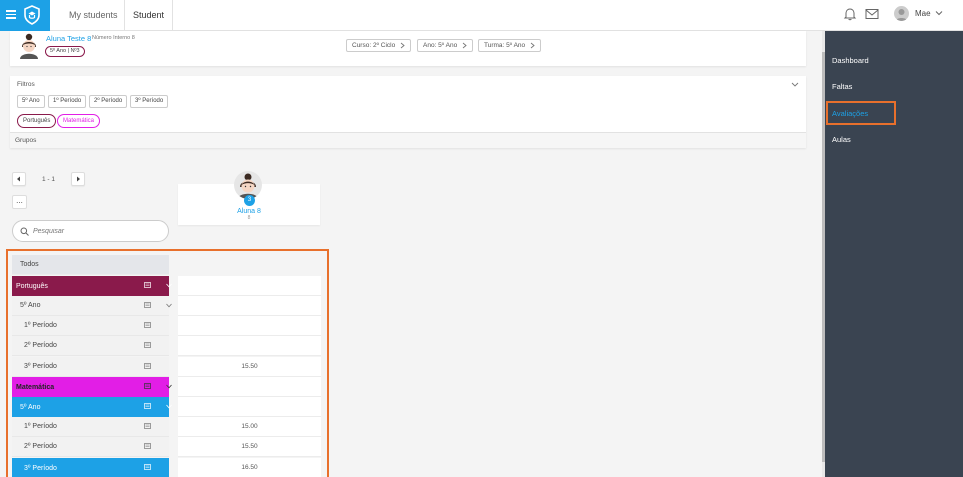 The image size is (963, 477). What do you see at coordinates (90, 326) in the screenshot?
I see `table-row-1-periodo: 1º Período` at bounding box center [90, 326].